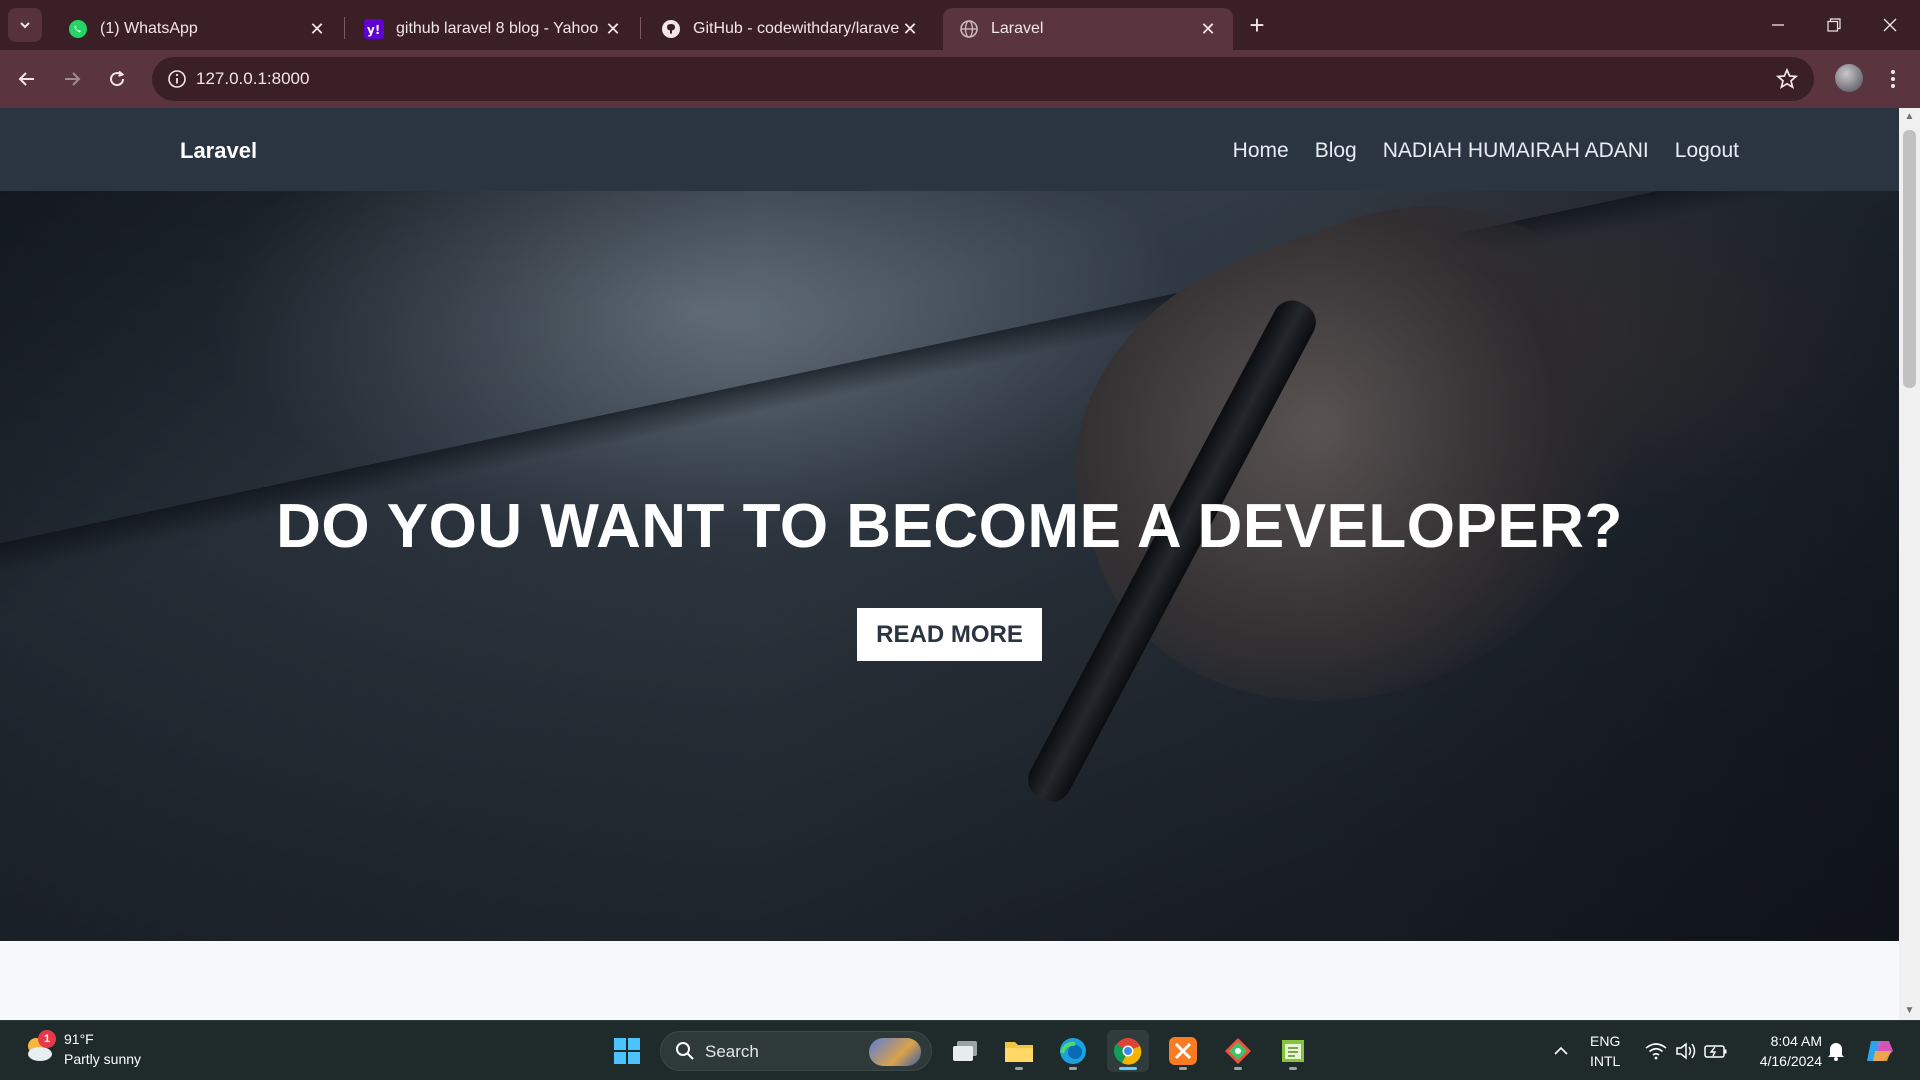  I want to click on tab-github: GitHub - codewithdary/laravel-8 ✕, so click(790, 29).